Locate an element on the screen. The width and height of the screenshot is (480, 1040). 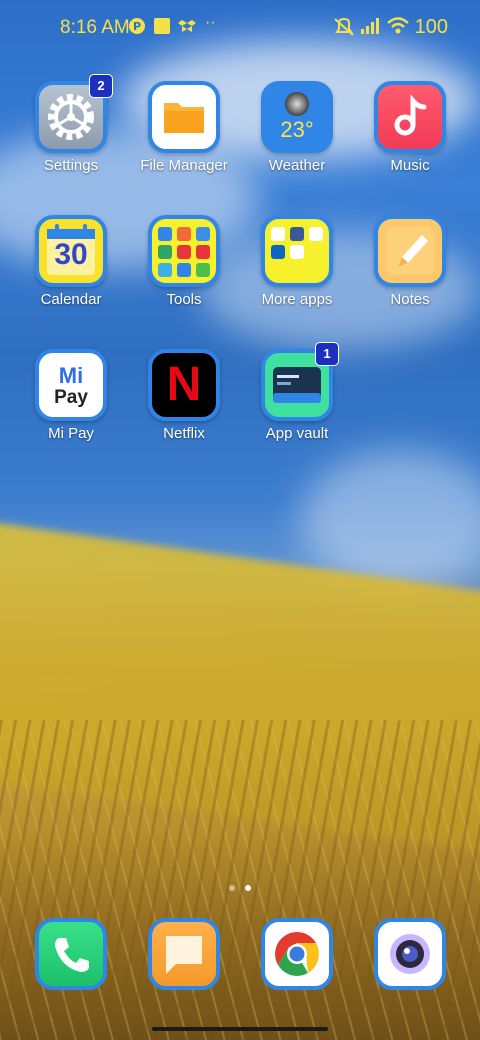
app-tools: Tools is located at coordinates (184, 261).